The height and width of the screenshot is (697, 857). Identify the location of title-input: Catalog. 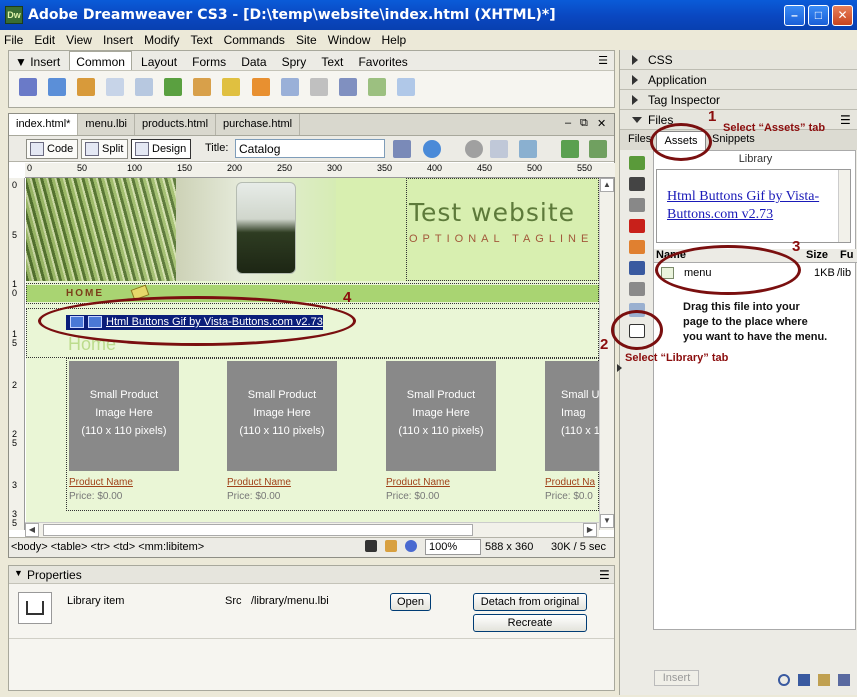
(310, 148).